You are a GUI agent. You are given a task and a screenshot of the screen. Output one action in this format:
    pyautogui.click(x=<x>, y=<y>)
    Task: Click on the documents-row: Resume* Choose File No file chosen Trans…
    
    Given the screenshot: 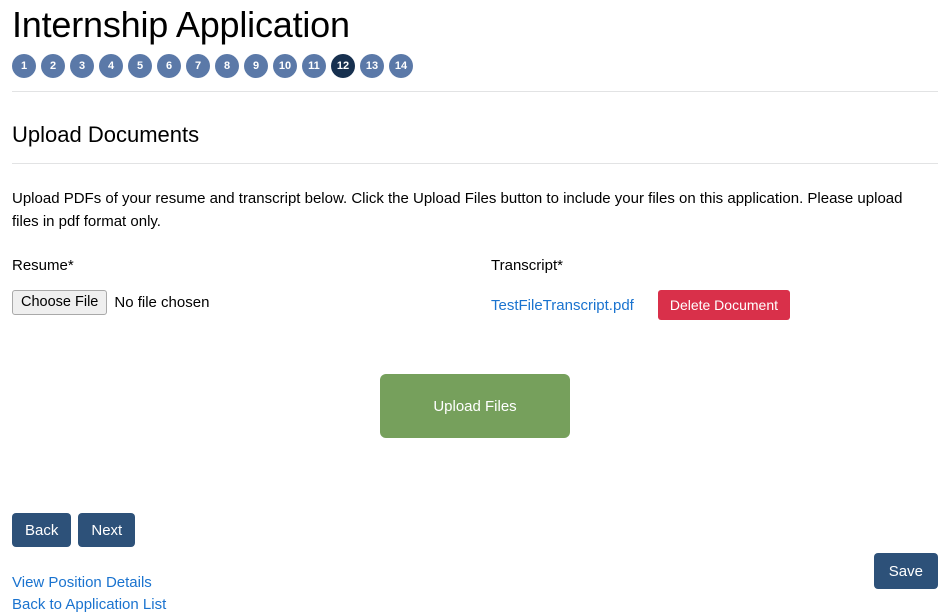 What is the action you would take?
    pyautogui.click(x=475, y=276)
    